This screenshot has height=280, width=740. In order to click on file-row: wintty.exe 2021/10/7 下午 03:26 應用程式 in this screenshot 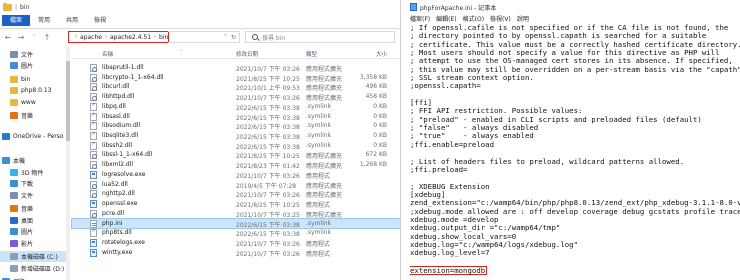, I will do `click(236, 253)`.